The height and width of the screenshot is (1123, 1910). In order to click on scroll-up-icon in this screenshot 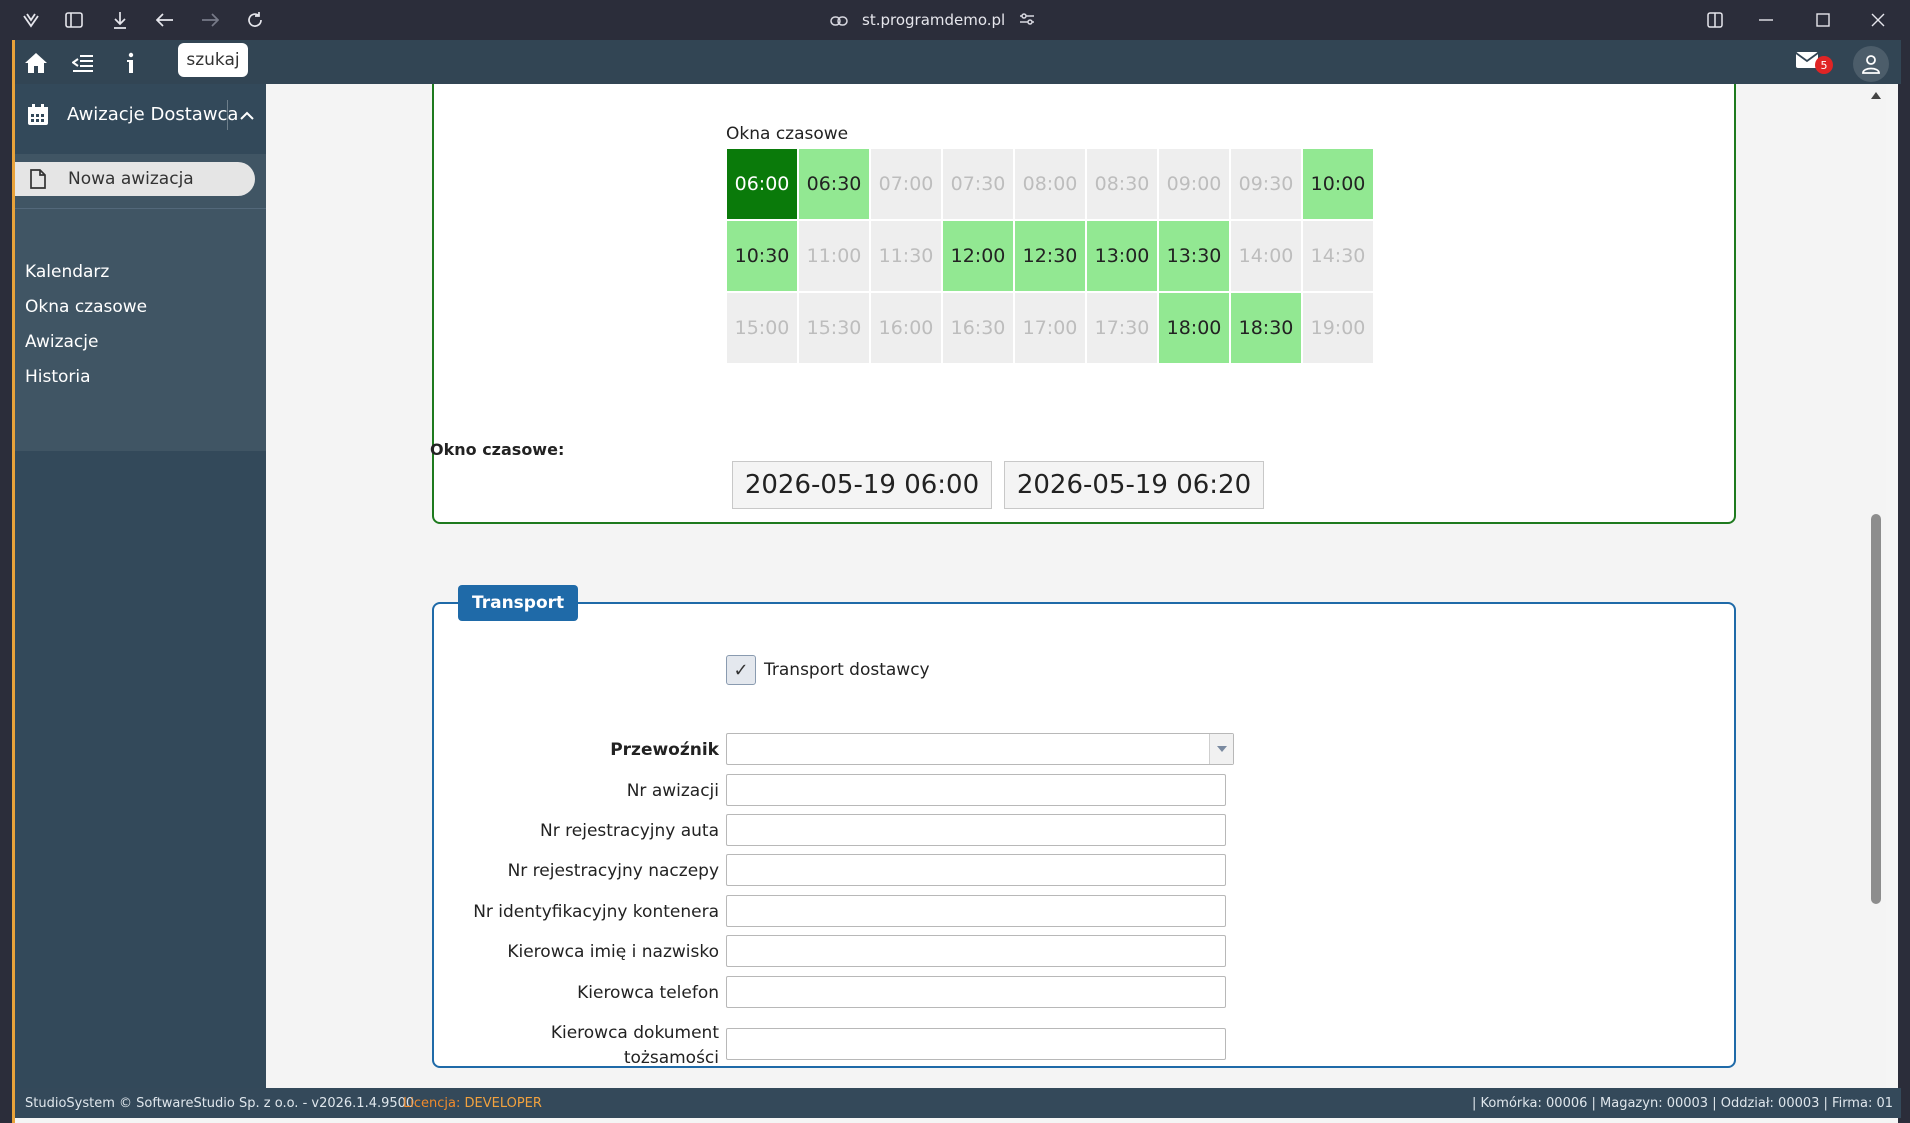, I will do `click(1876, 95)`.